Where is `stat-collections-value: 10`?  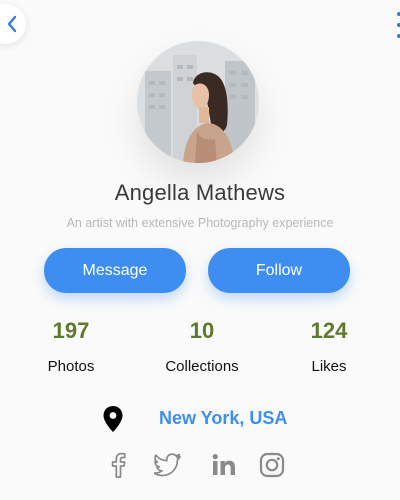
stat-collections-value: 10 is located at coordinates (202, 330).